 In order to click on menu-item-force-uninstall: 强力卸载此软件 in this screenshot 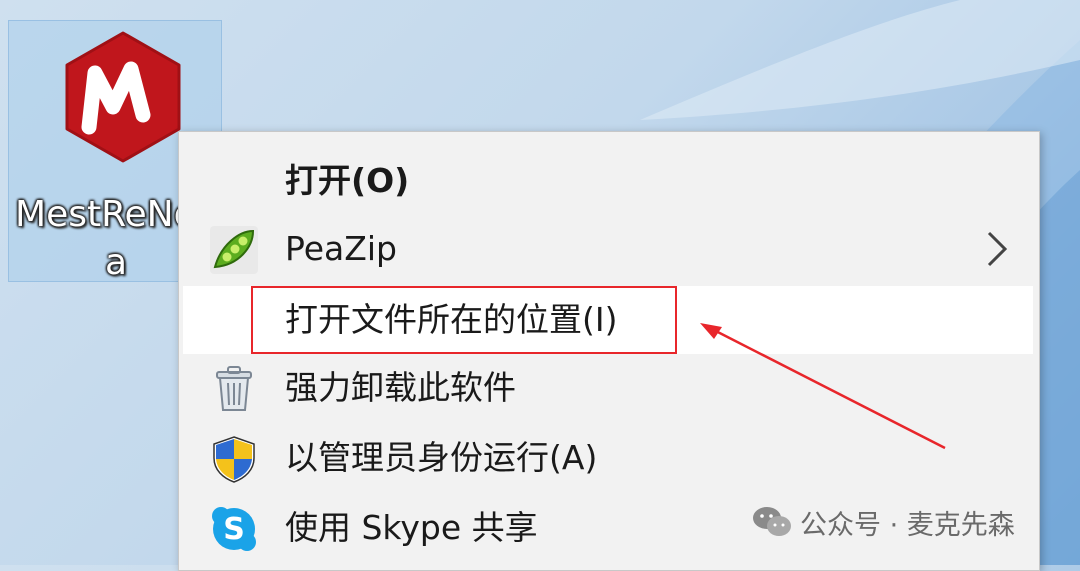, I will do `click(608, 388)`.